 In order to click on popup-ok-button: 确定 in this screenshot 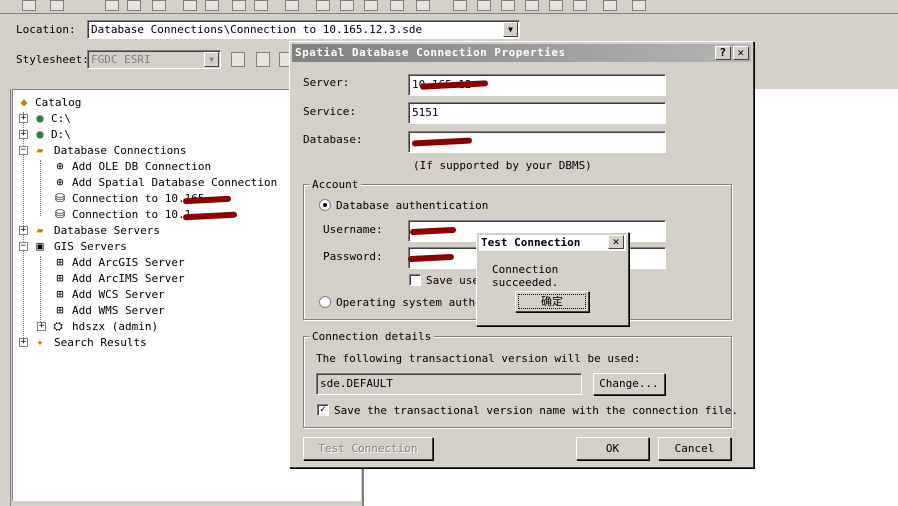, I will do `click(552, 301)`.